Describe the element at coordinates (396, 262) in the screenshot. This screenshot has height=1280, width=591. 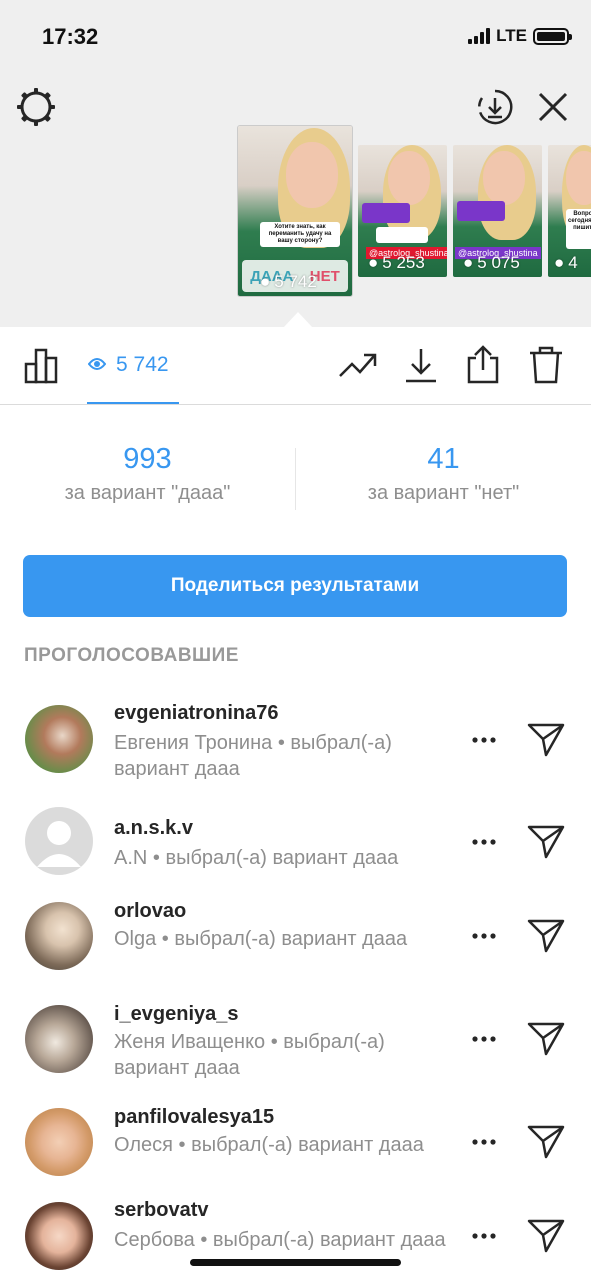
I see `story-views: ● 5 253` at that location.